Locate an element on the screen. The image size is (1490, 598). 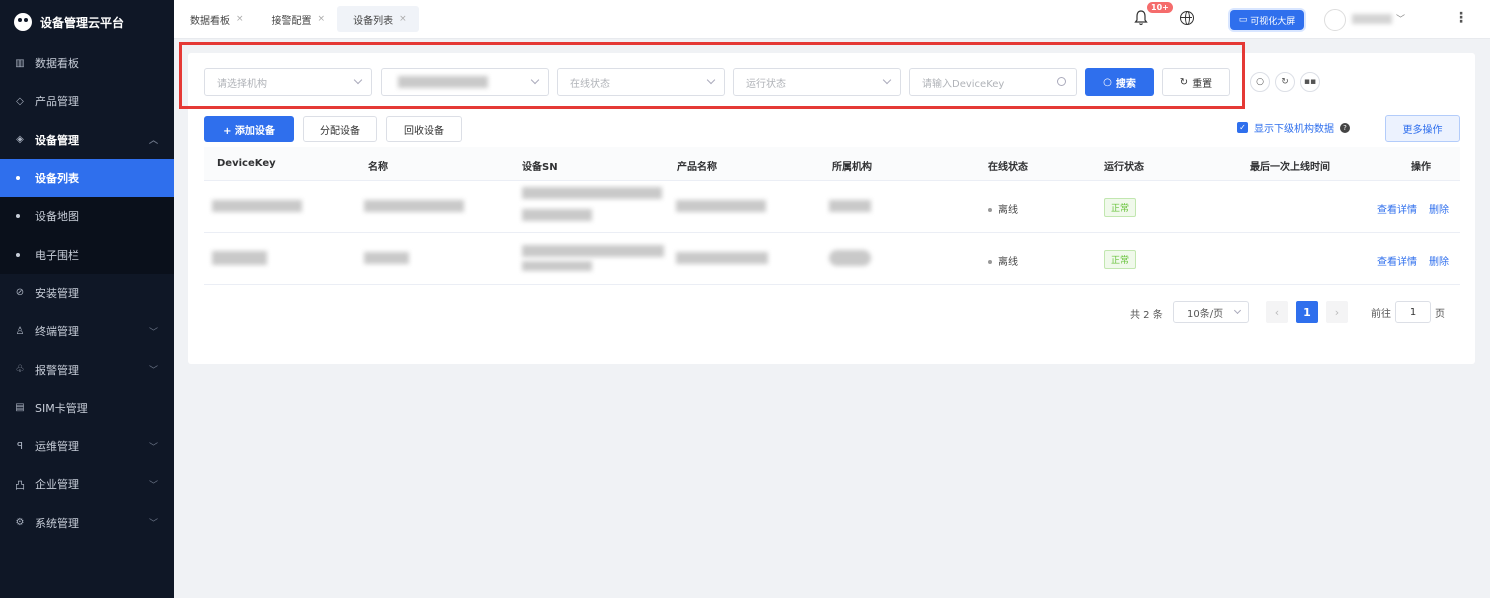
sidebar-subitem-device-list: 设备列表 is located at coordinates (87, 178).